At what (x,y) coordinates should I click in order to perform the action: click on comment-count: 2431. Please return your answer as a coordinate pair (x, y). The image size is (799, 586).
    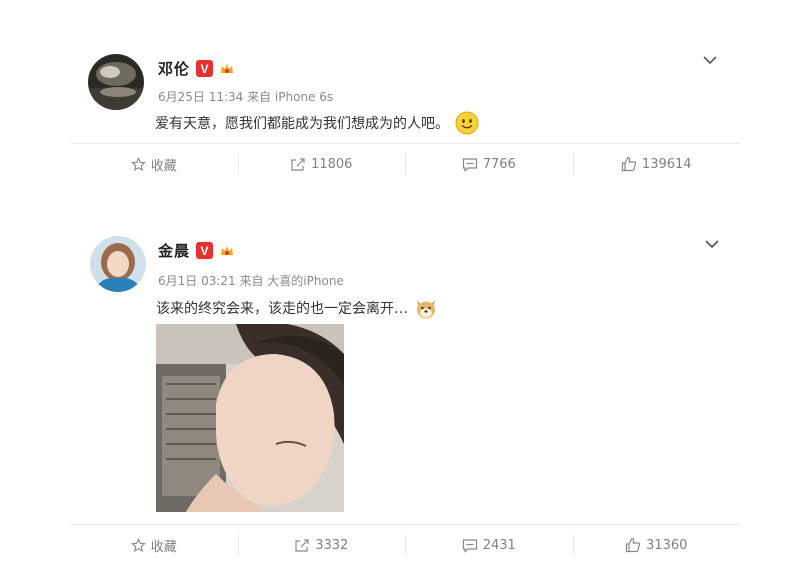
    Looking at the image, I should click on (499, 545).